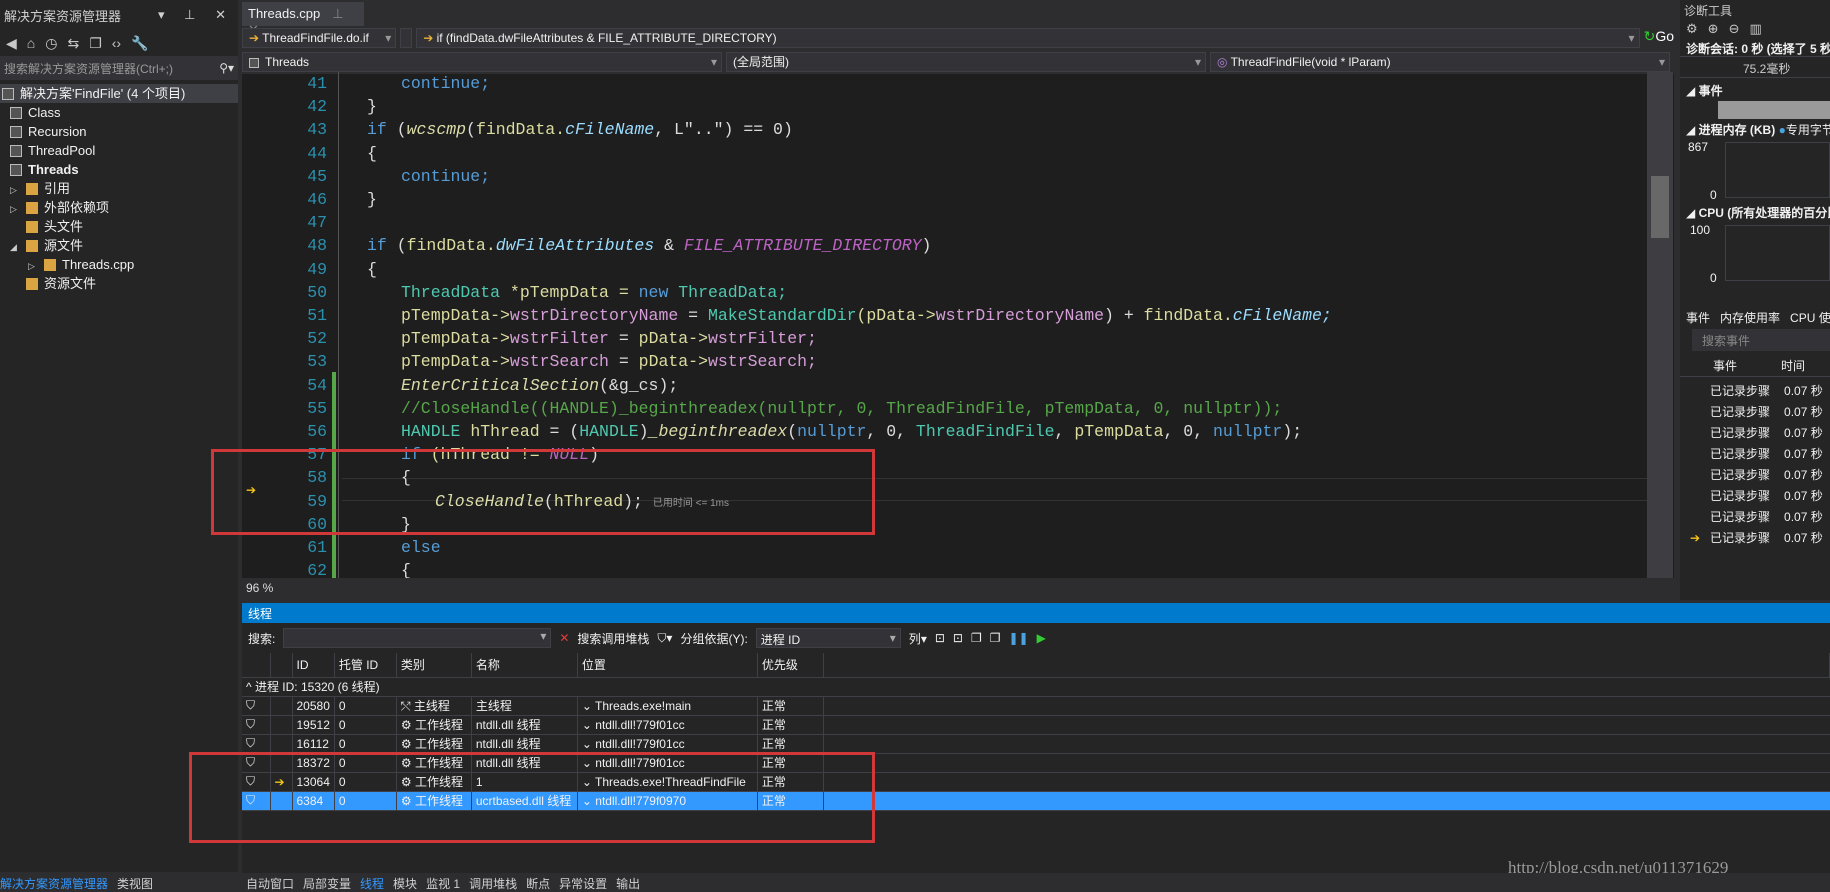 This screenshot has width=1830, height=892. What do you see at coordinates (119, 226) in the screenshot?
I see `tree-item: 头文件` at bounding box center [119, 226].